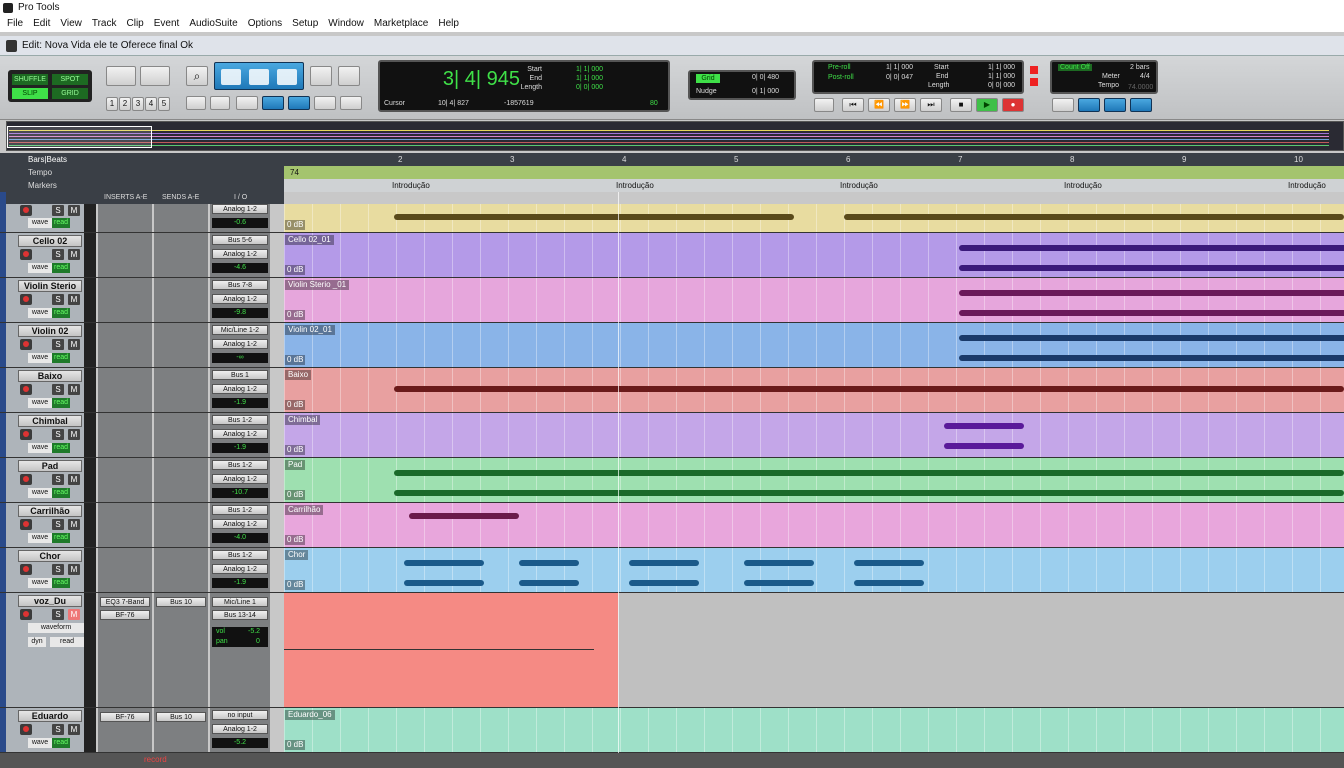 The image size is (1344, 768). What do you see at coordinates (51, 435) in the screenshot?
I see `track-5-header: Chimbal S Mwave read` at bounding box center [51, 435].